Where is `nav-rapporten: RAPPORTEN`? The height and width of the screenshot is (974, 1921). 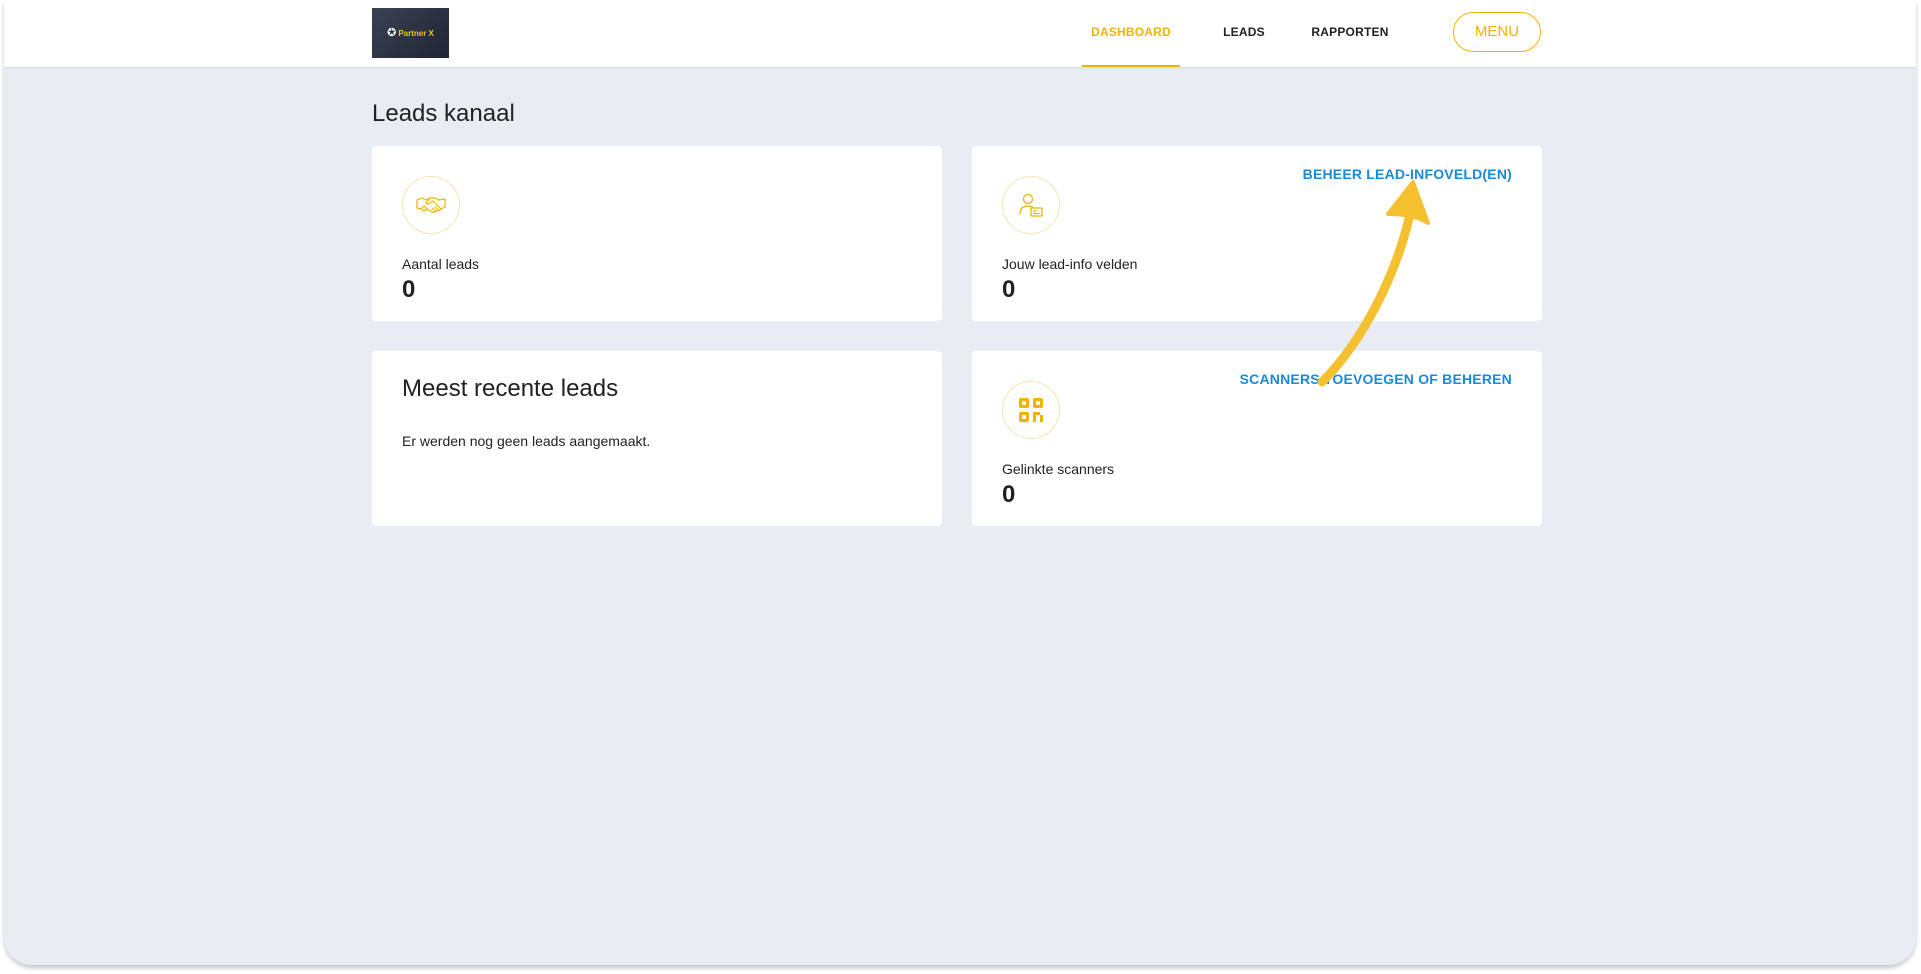
nav-rapporten: RAPPORTEN is located at coordinates (1350, 33).